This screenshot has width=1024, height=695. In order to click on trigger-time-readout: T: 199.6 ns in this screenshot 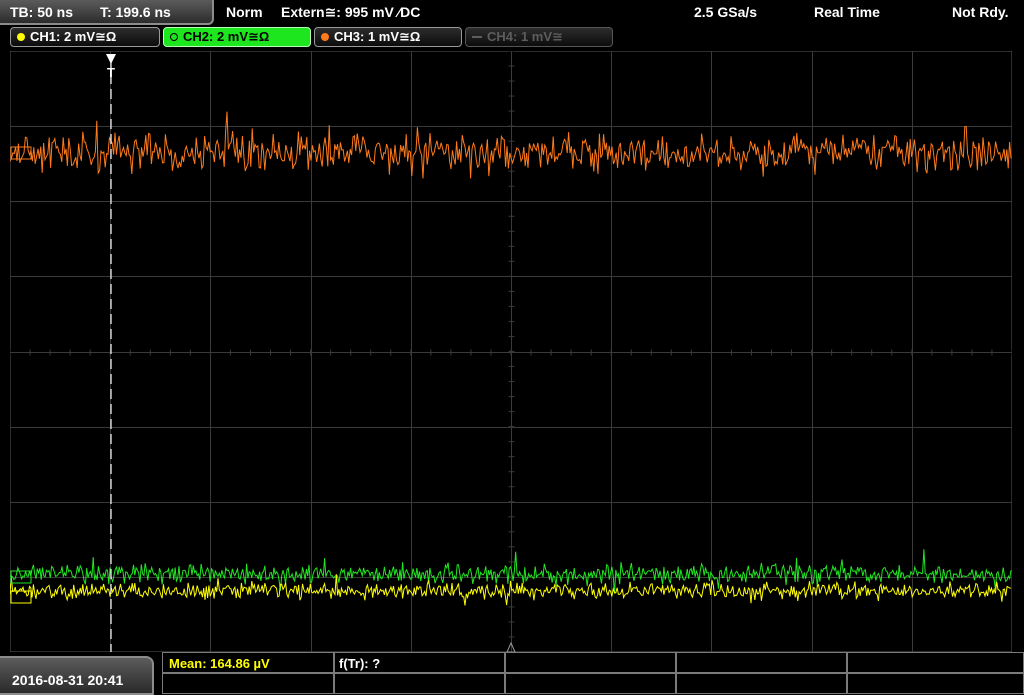, I will do `click(135, 12)`.